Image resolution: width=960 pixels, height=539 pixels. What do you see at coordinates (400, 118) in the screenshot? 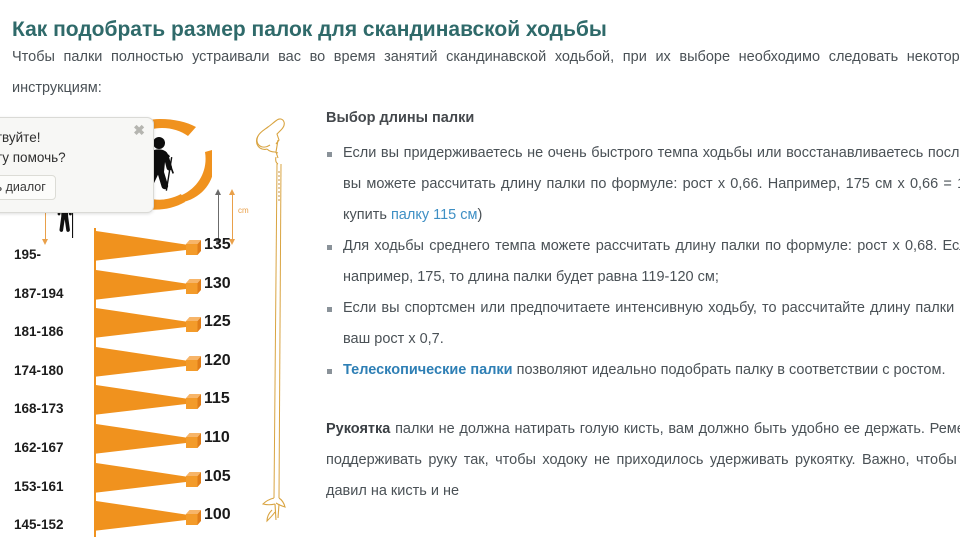
I see `content-heading: Выбор длины палки` at bounding box center [400, 118].